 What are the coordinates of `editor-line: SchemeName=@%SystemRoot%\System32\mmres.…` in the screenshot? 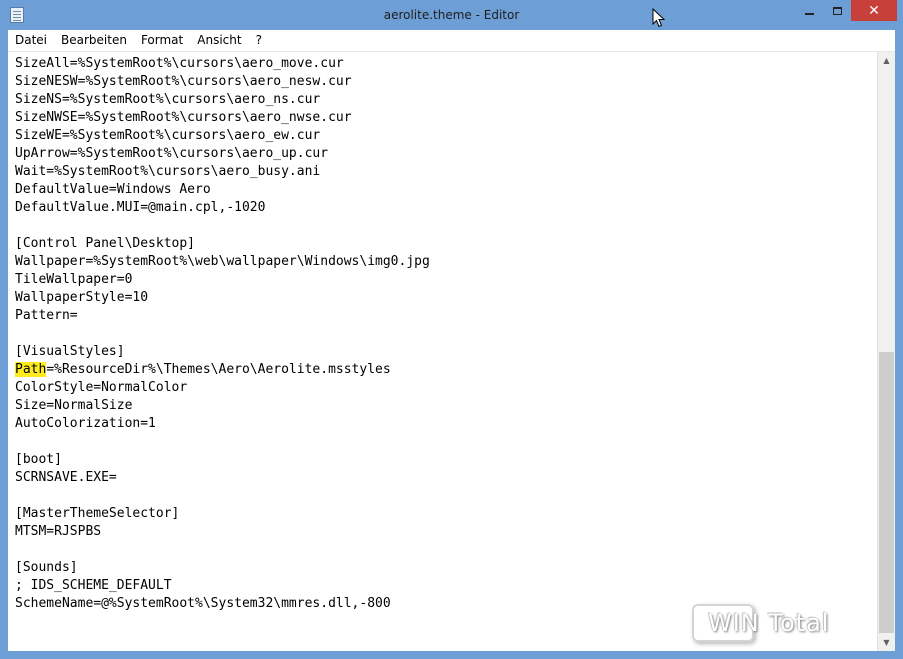 It's located at (203, 603).